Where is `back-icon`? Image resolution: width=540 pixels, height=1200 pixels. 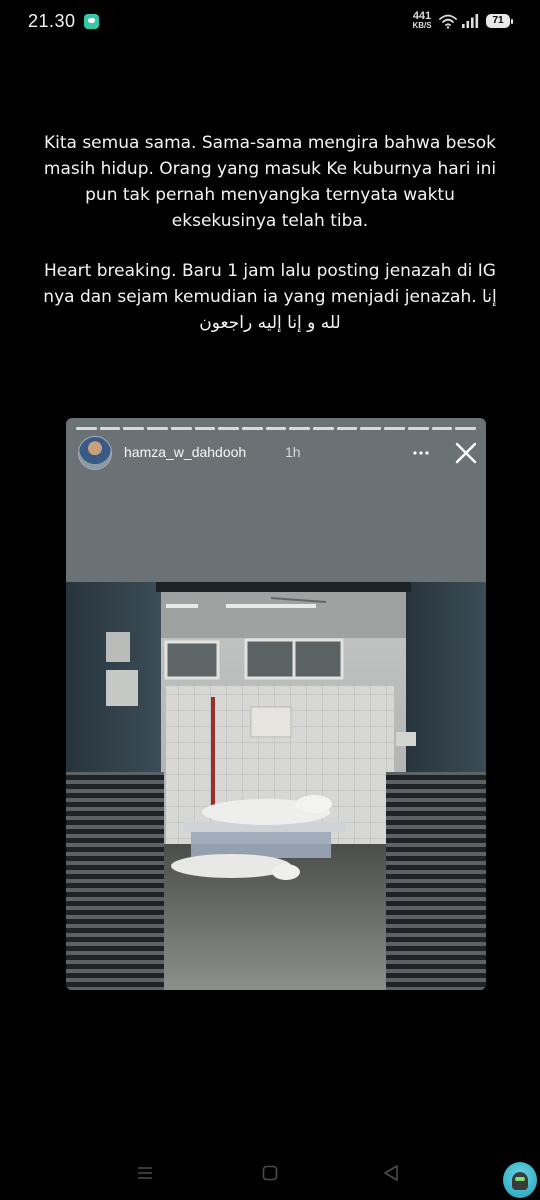
back-icon is located at coordinates (391, 1173).